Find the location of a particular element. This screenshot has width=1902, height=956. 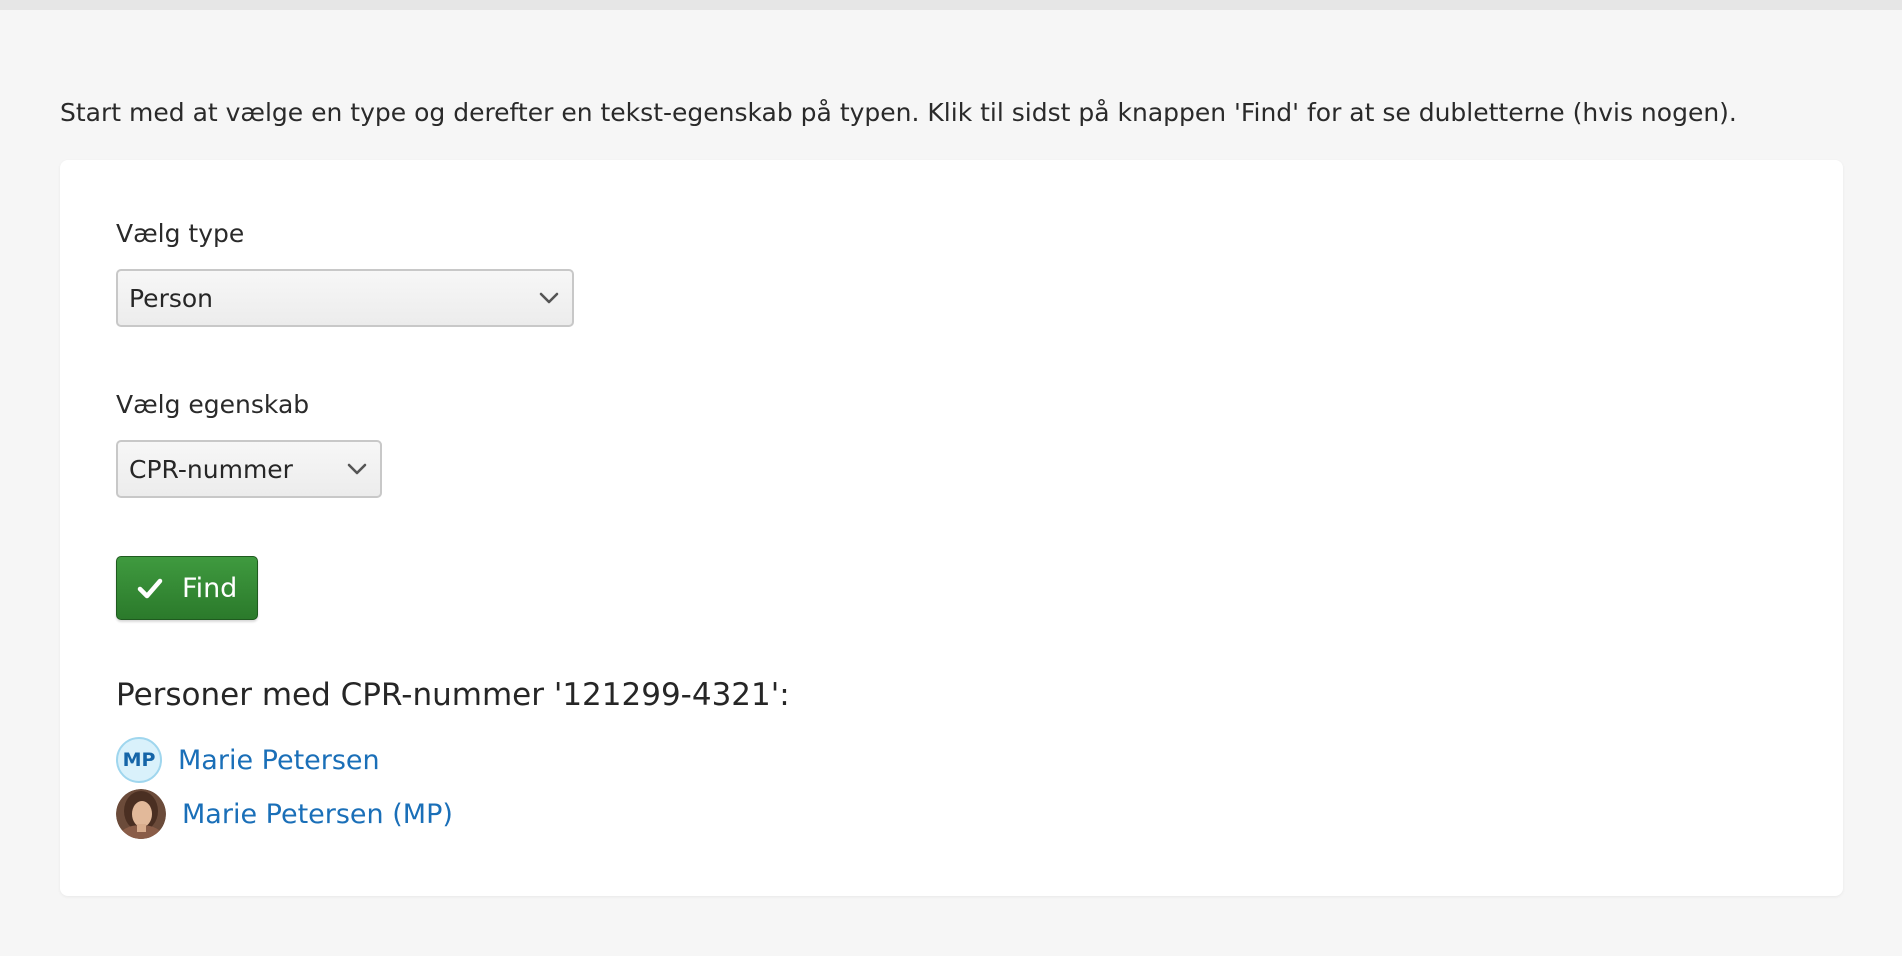

top-bar is located at coordinates (951, 5).